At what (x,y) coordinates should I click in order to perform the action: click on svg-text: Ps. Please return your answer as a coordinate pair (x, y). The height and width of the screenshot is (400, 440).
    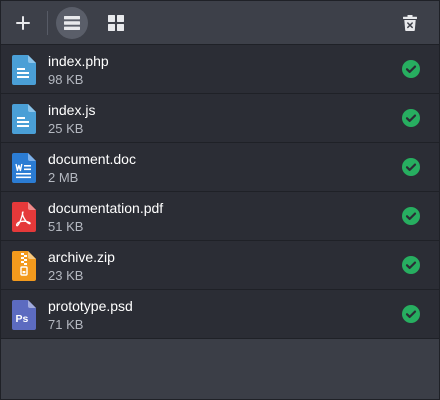
    Looking at the image, I should click on (22, 319).